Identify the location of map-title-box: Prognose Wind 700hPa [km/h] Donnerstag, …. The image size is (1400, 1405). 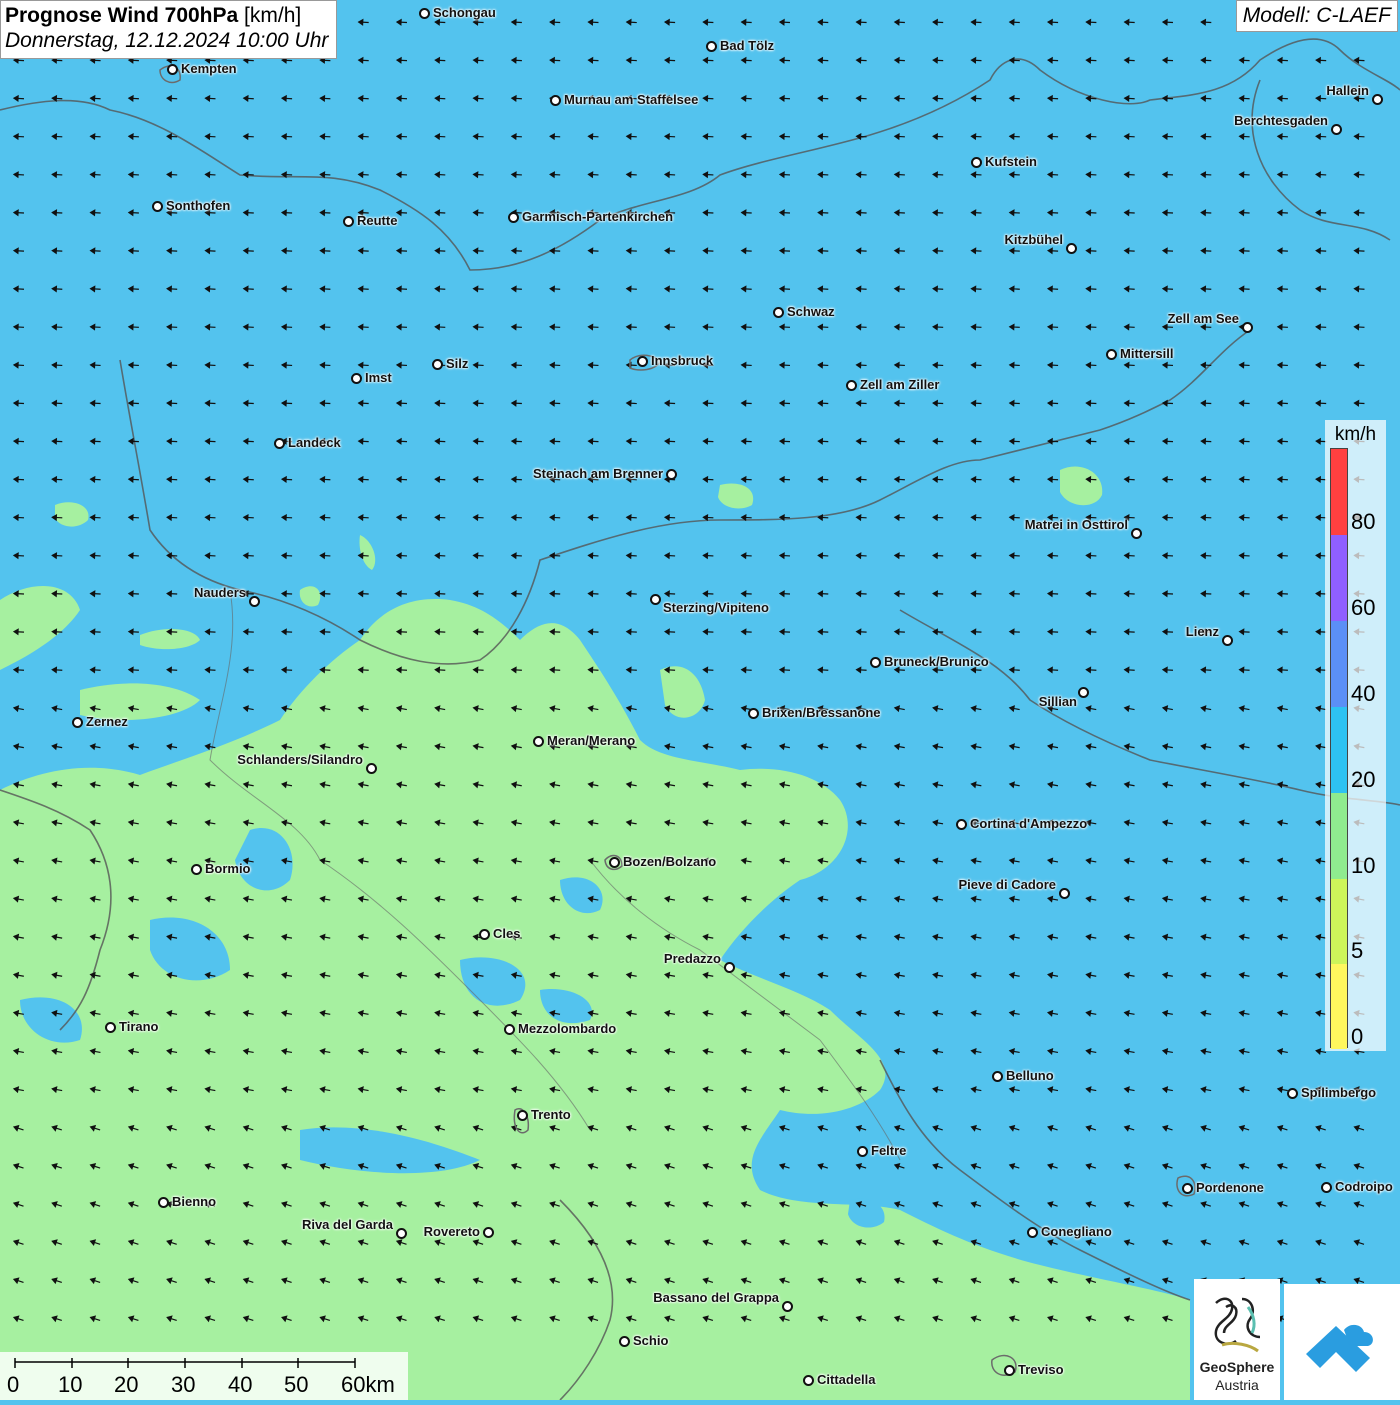
(169, 29).